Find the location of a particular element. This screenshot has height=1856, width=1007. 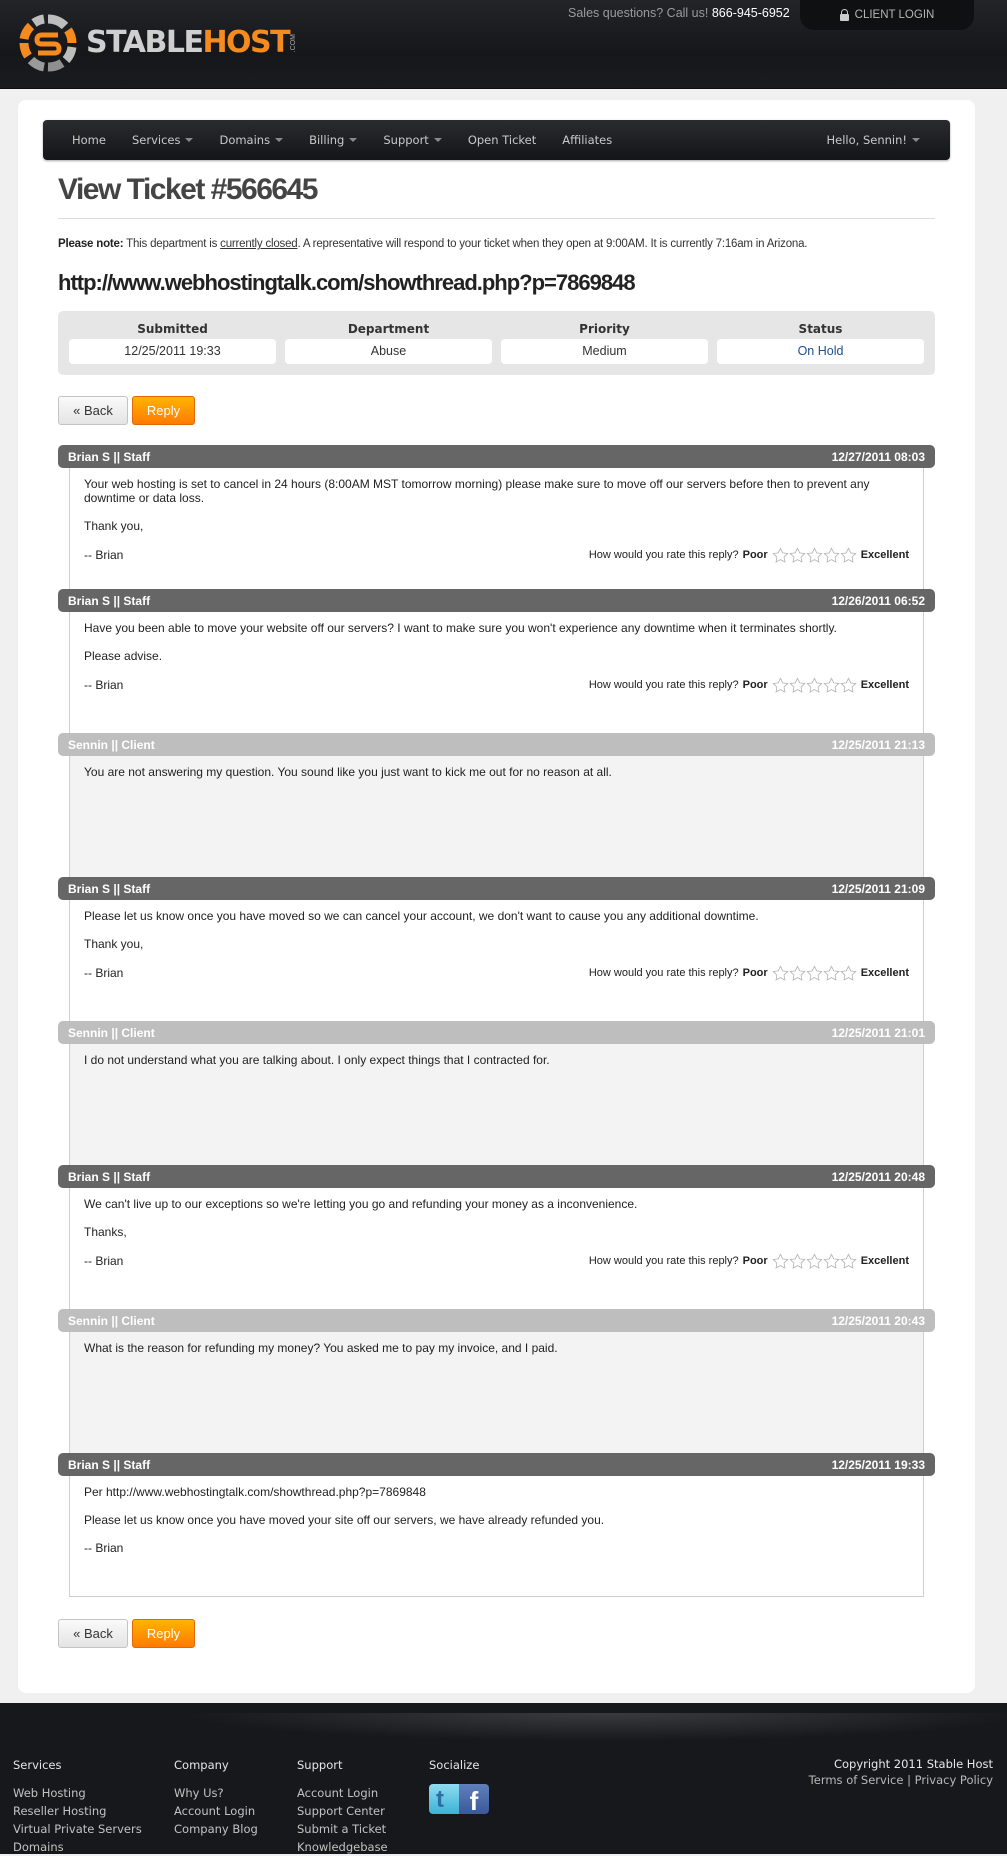

nav-billing: Billing is located at coordinates (333, 140).